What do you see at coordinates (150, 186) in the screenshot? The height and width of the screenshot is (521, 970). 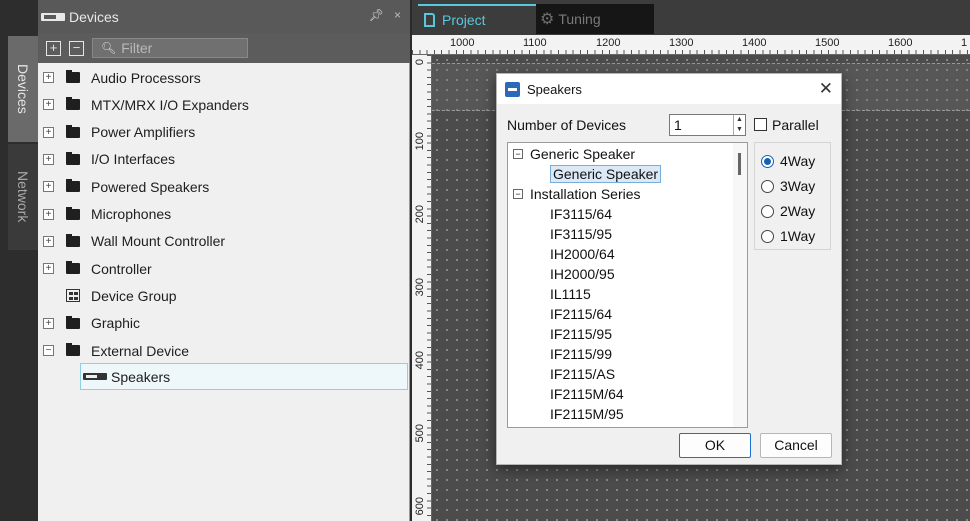 I see `tree-item-label: Powered Speakers` at bounding box center [150, 186].